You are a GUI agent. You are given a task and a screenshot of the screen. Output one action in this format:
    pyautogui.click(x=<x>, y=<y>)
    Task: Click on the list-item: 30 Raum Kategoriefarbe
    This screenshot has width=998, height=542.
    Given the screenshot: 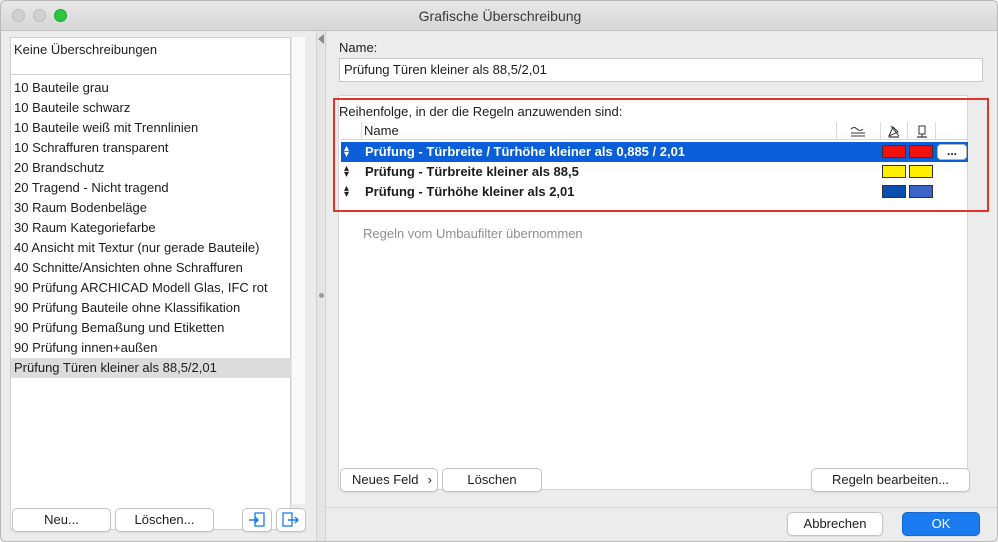 What is the action you would take?
    pyautogui.click(x=151, y=228)
    